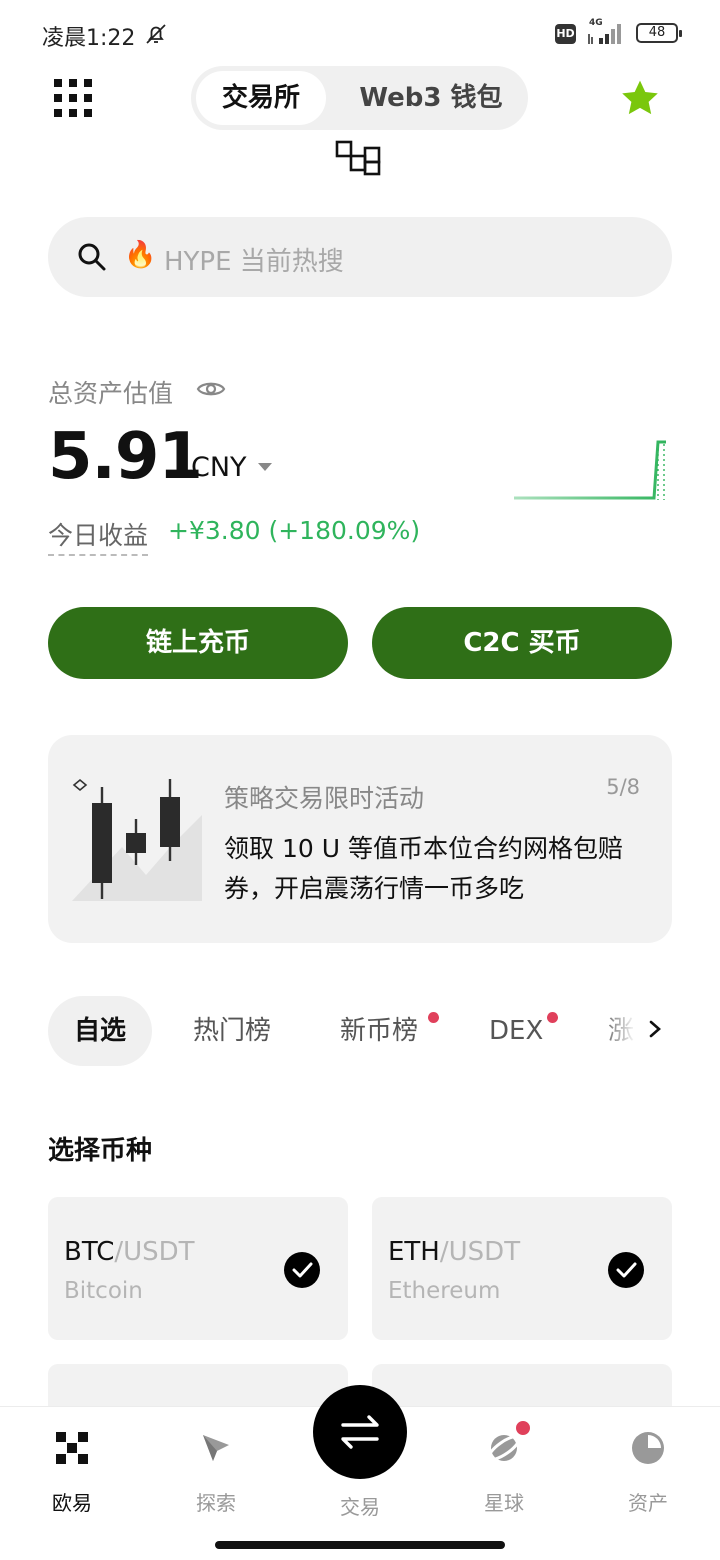  What do you see at coordinates (565, 34) in the screenshot?
I see `hd-badge: HD` at bounding box center [565, 34].